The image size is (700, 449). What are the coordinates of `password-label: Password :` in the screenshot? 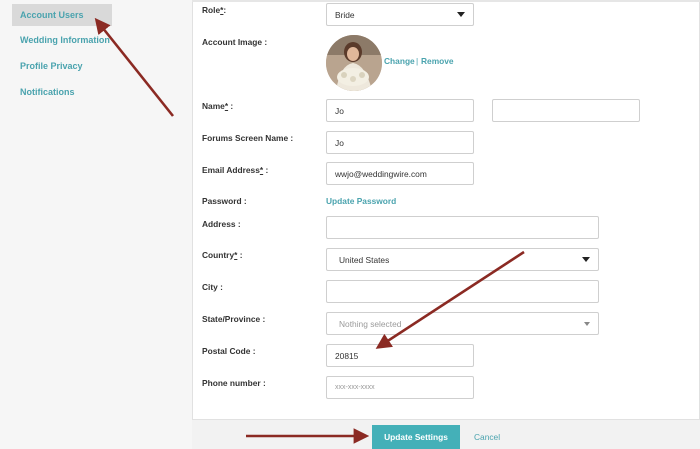 It's located at (224, 201).